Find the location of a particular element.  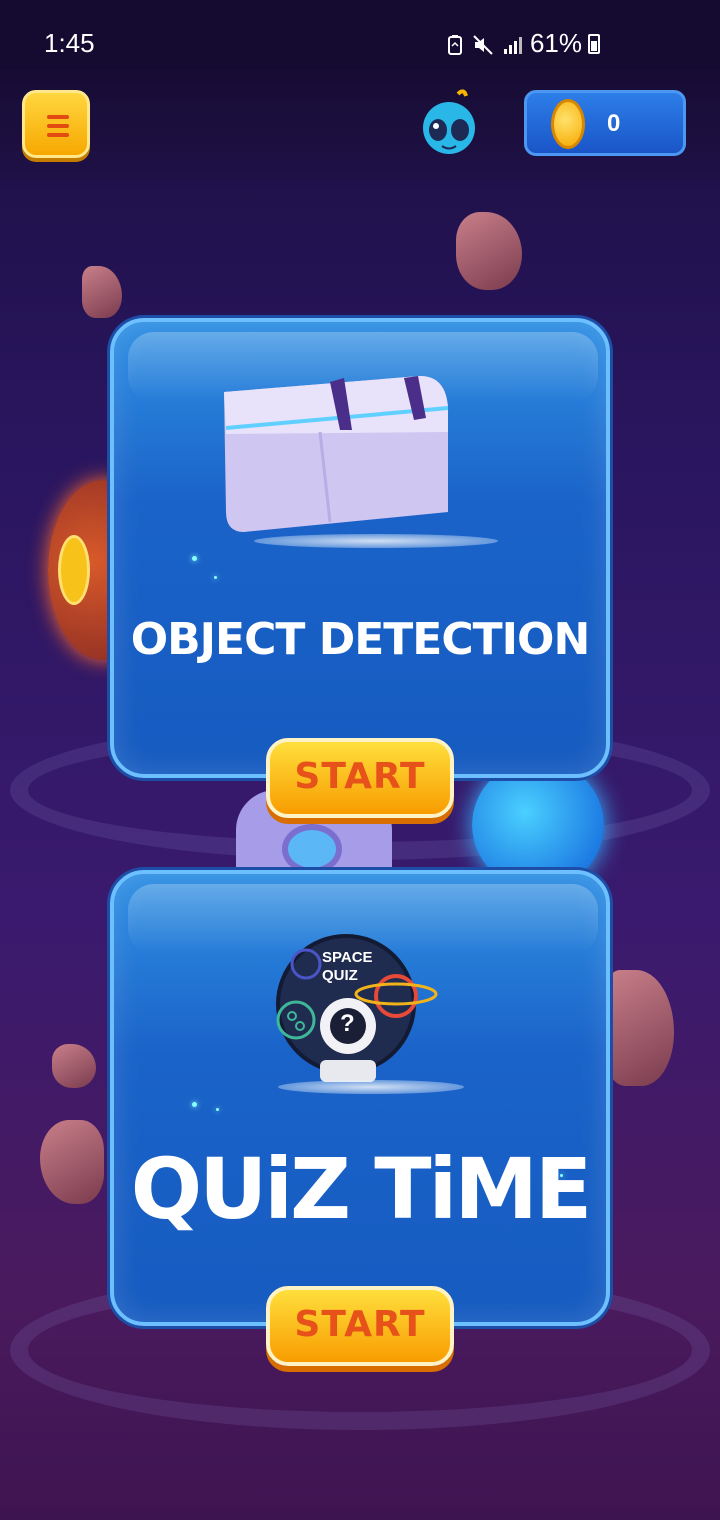

menu-button is located at coordinates (56, 124).